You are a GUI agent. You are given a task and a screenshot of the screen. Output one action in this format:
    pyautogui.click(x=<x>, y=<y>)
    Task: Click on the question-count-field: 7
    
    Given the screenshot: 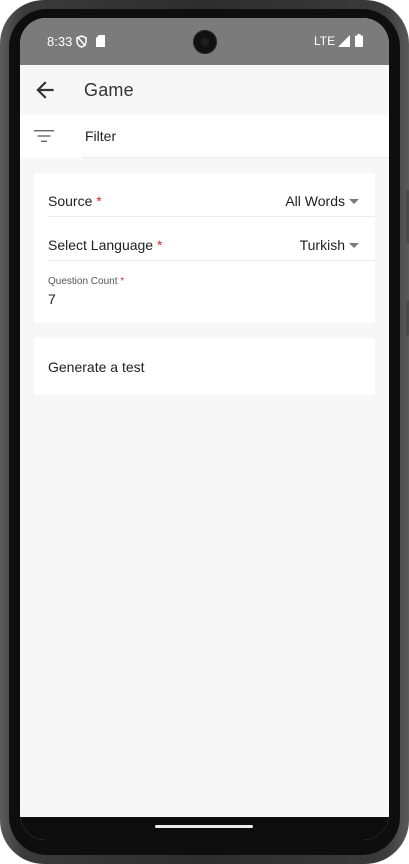 What is the action you would take?
    pyautogui.click(x=52, y=299)
    